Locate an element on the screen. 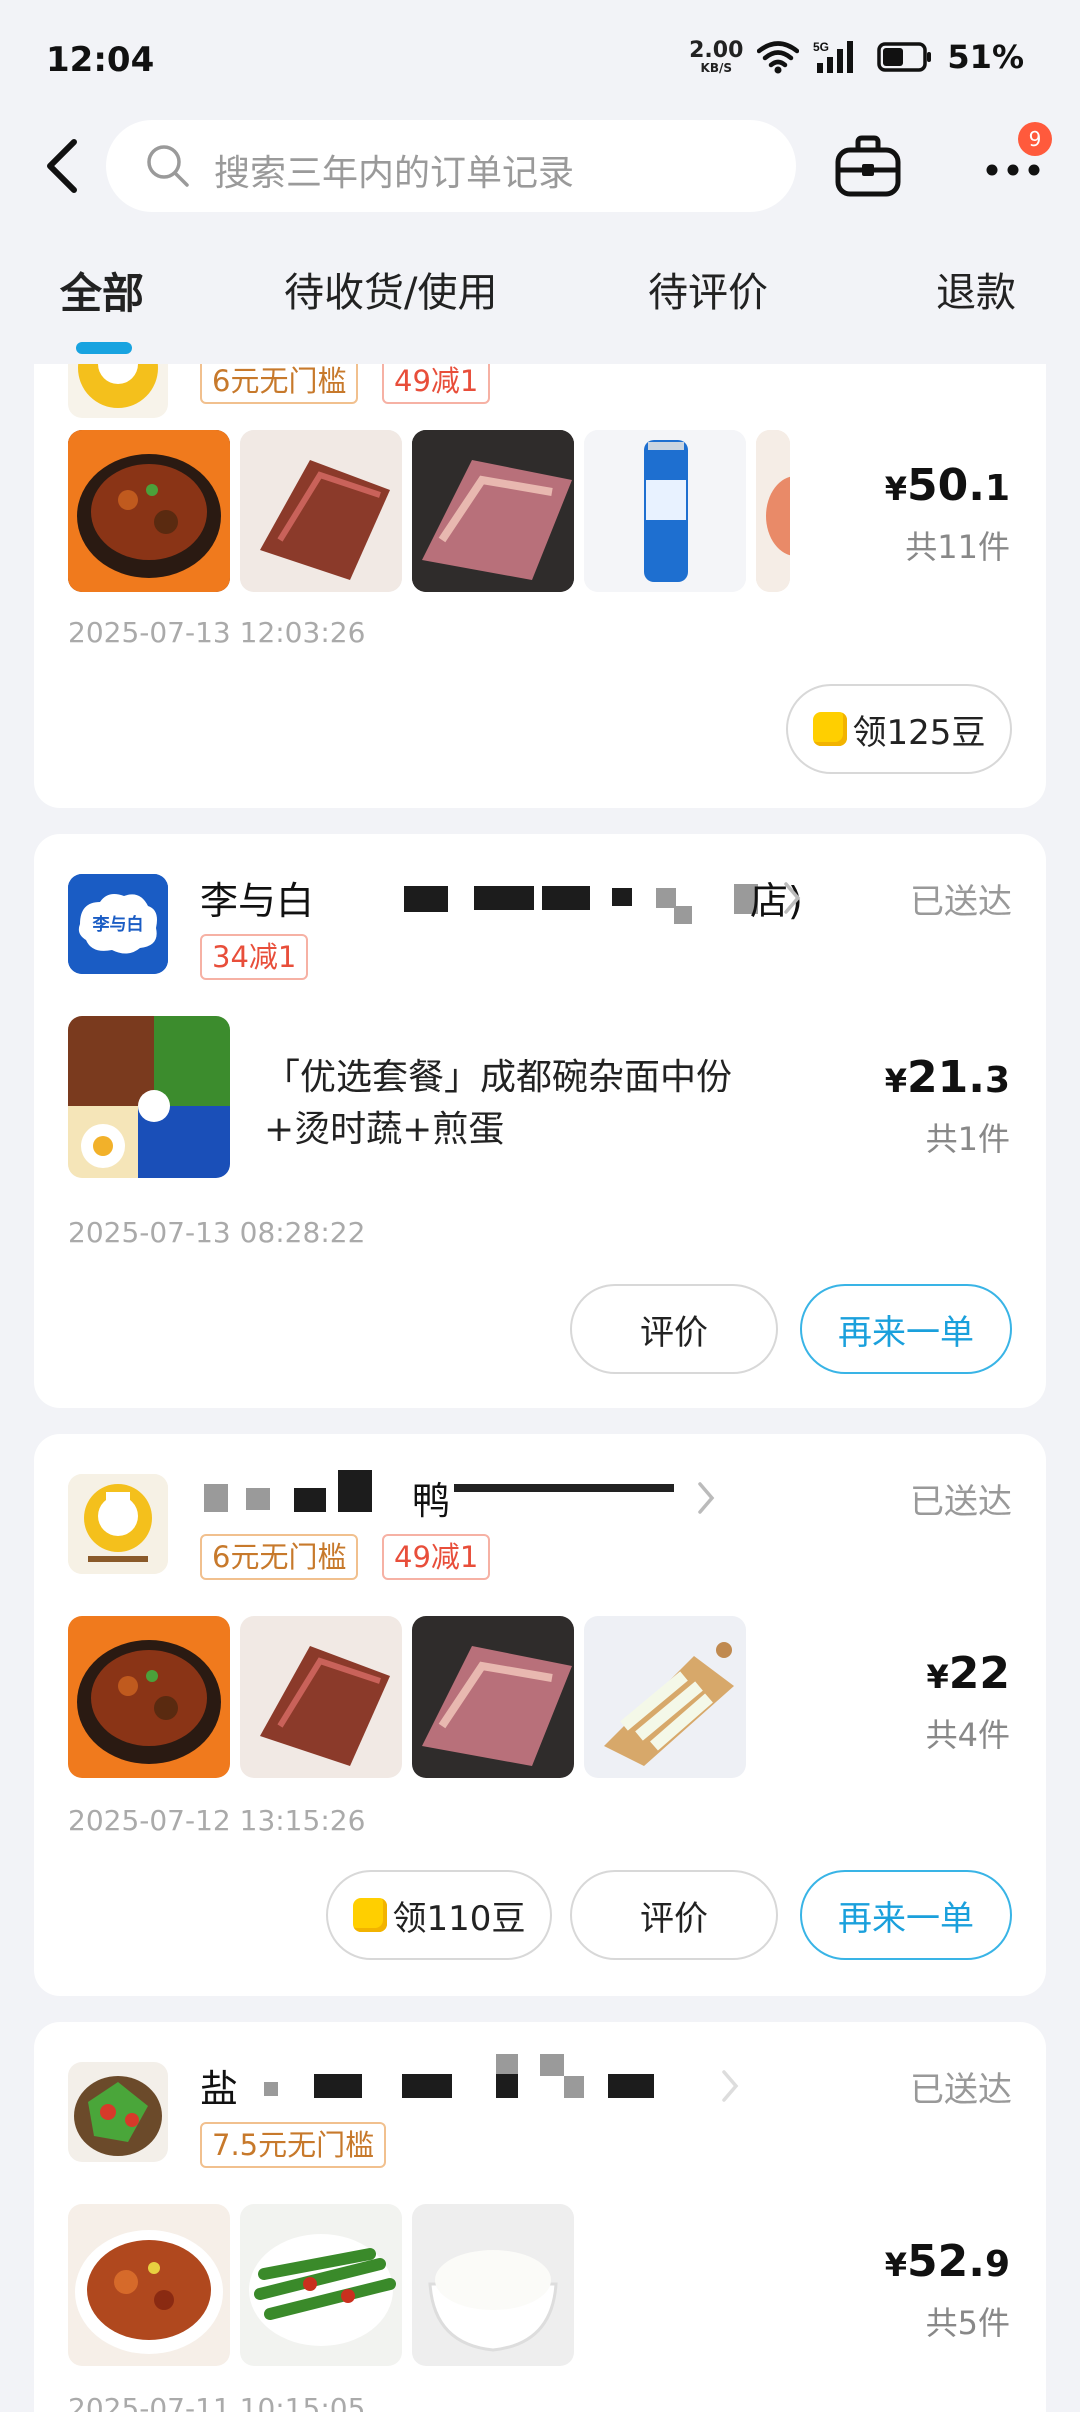  claim-beans-button: 领110豆 is located at coordinates (439, 1915).